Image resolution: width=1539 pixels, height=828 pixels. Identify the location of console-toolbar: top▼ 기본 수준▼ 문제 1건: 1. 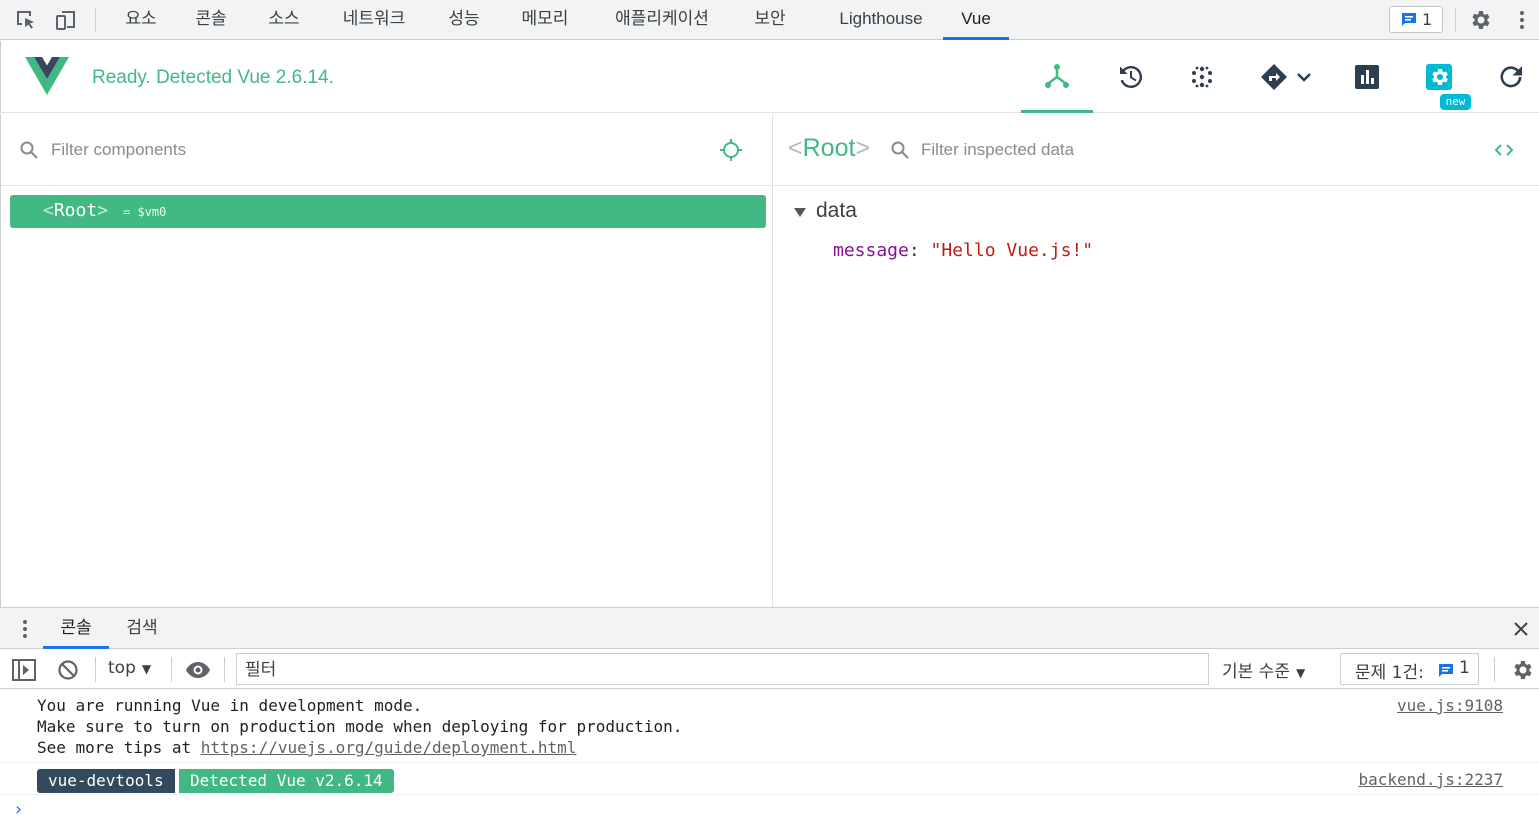
(769, 669).